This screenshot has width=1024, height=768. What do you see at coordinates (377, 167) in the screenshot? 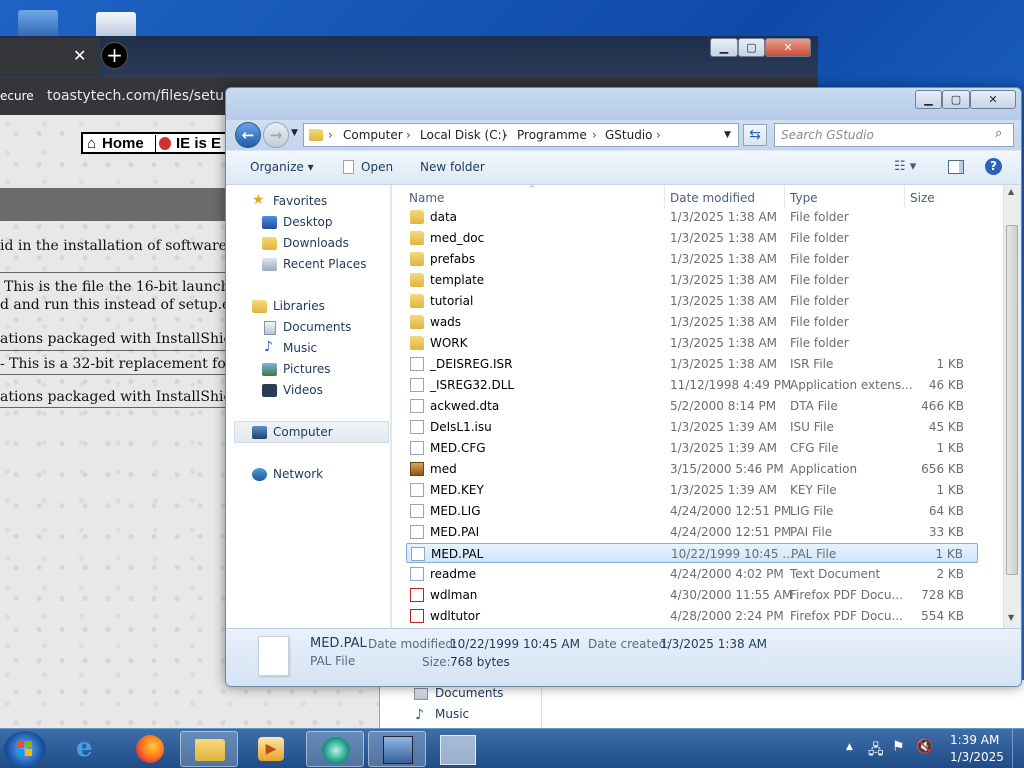
I see `open-button: Open` at bounding box center [377, 167].